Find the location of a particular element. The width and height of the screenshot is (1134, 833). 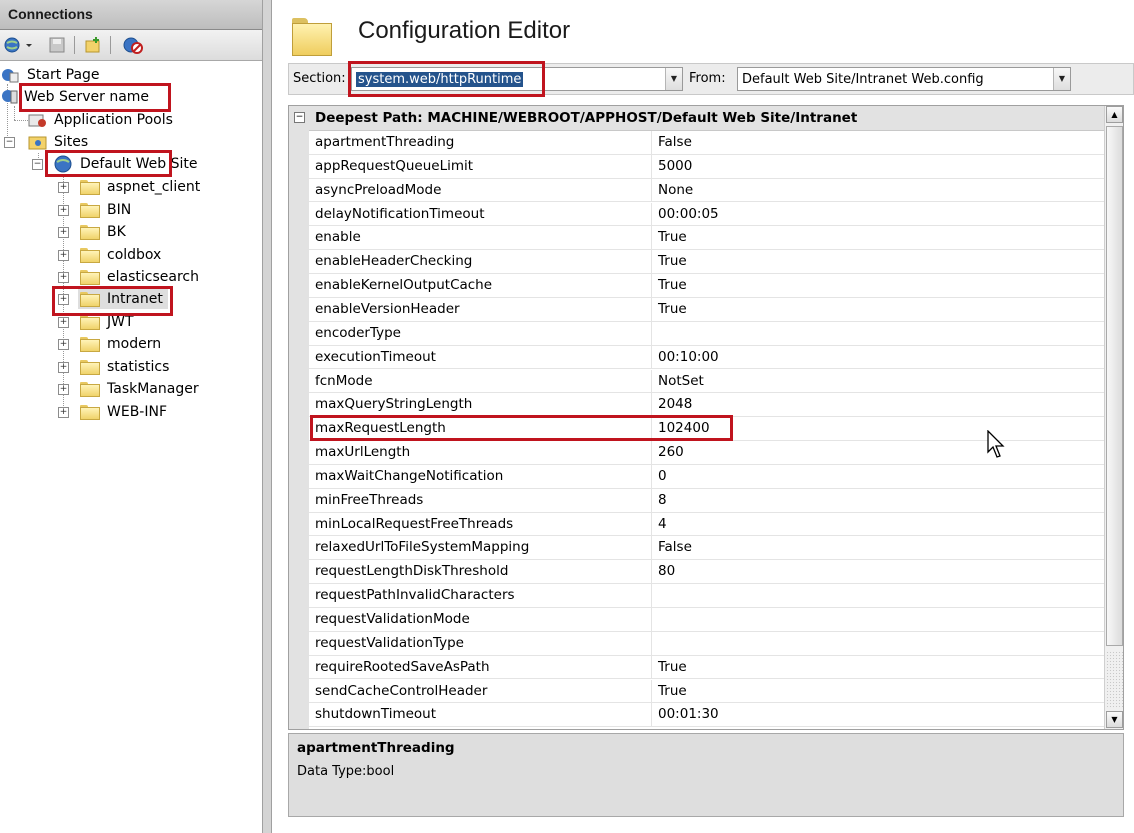

tree-item-folder: + WEB-INF is located at coordinates (125, 412).